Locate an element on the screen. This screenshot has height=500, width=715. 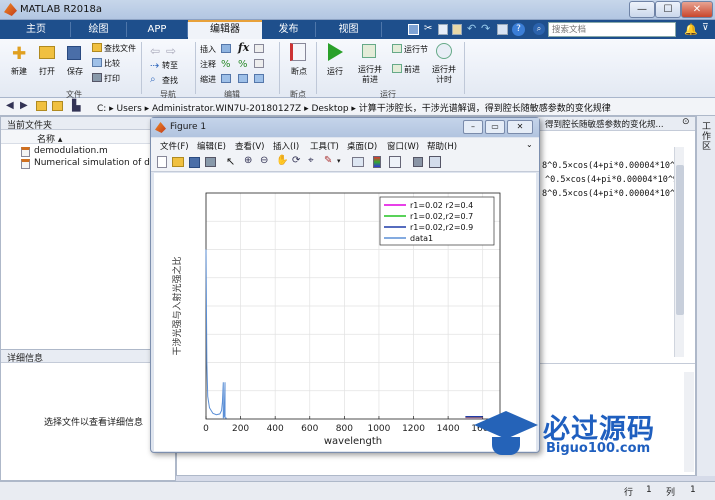
save-figure-icon is located at coordinates (194, 162).